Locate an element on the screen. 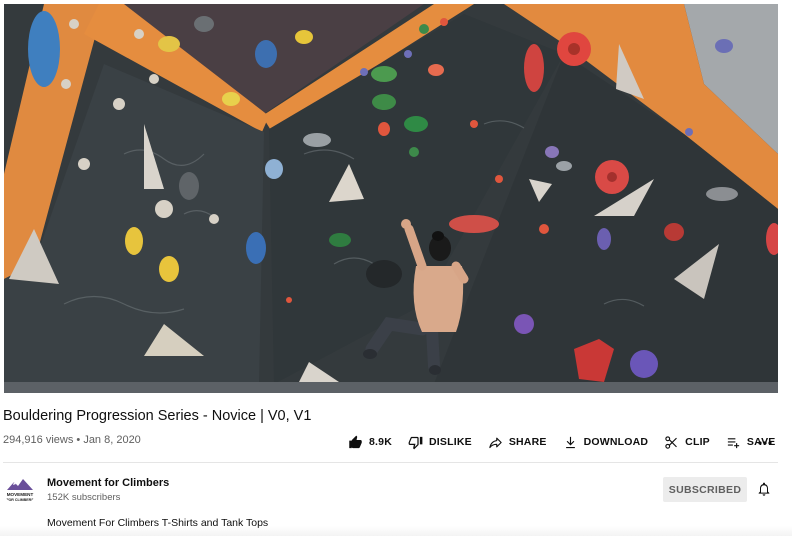 Image resolution: width=792 pixels, height=536 pixels. like-button: 8.9K is located at coordinates (370, 442).